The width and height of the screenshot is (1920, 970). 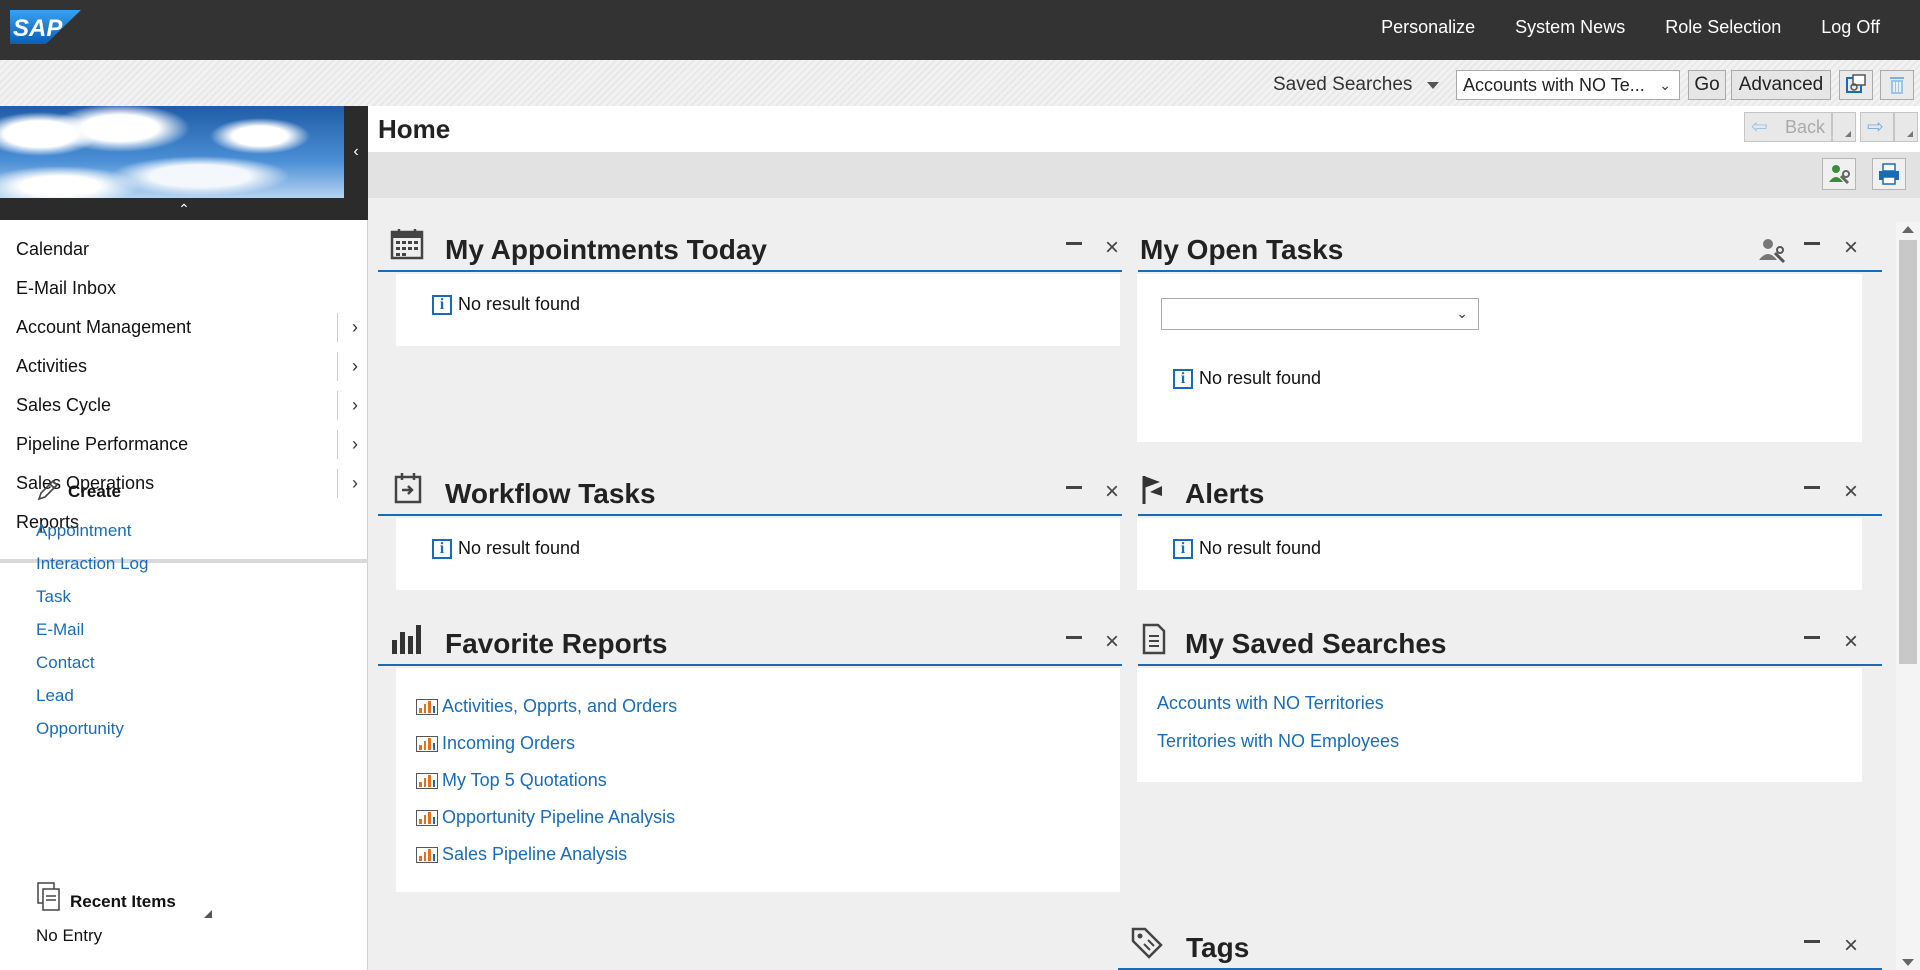 What do you see at coordinates (1908, 452) in the screenshot?
I see `scrollbar-thumb` at bounding box center [1908, 452].